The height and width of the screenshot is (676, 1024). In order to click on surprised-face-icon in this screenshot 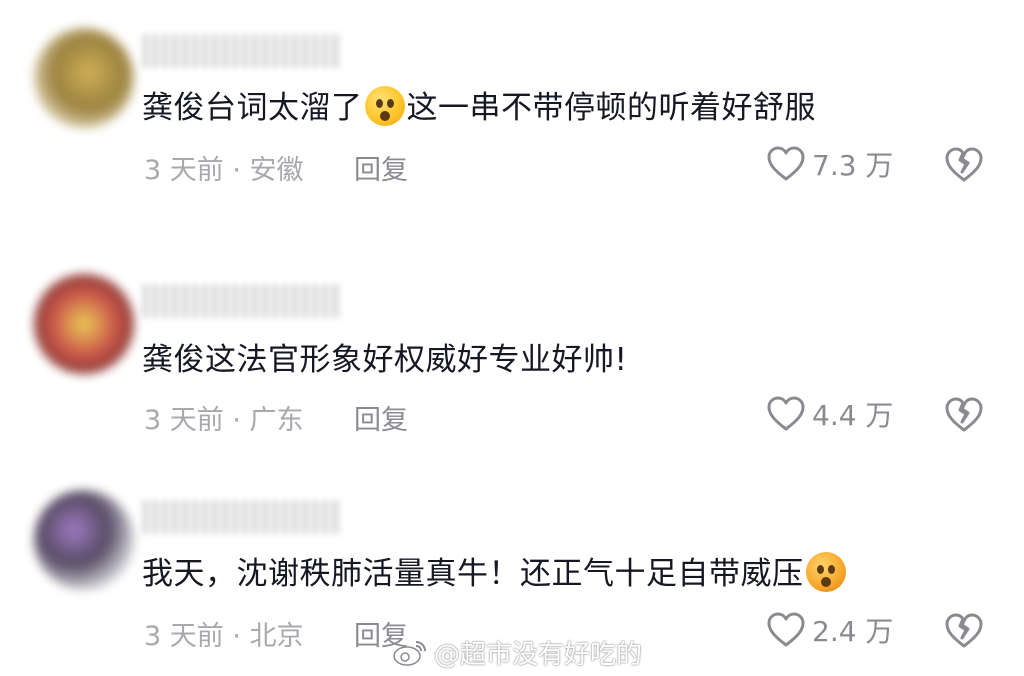, I will do `click(384, 106)`.